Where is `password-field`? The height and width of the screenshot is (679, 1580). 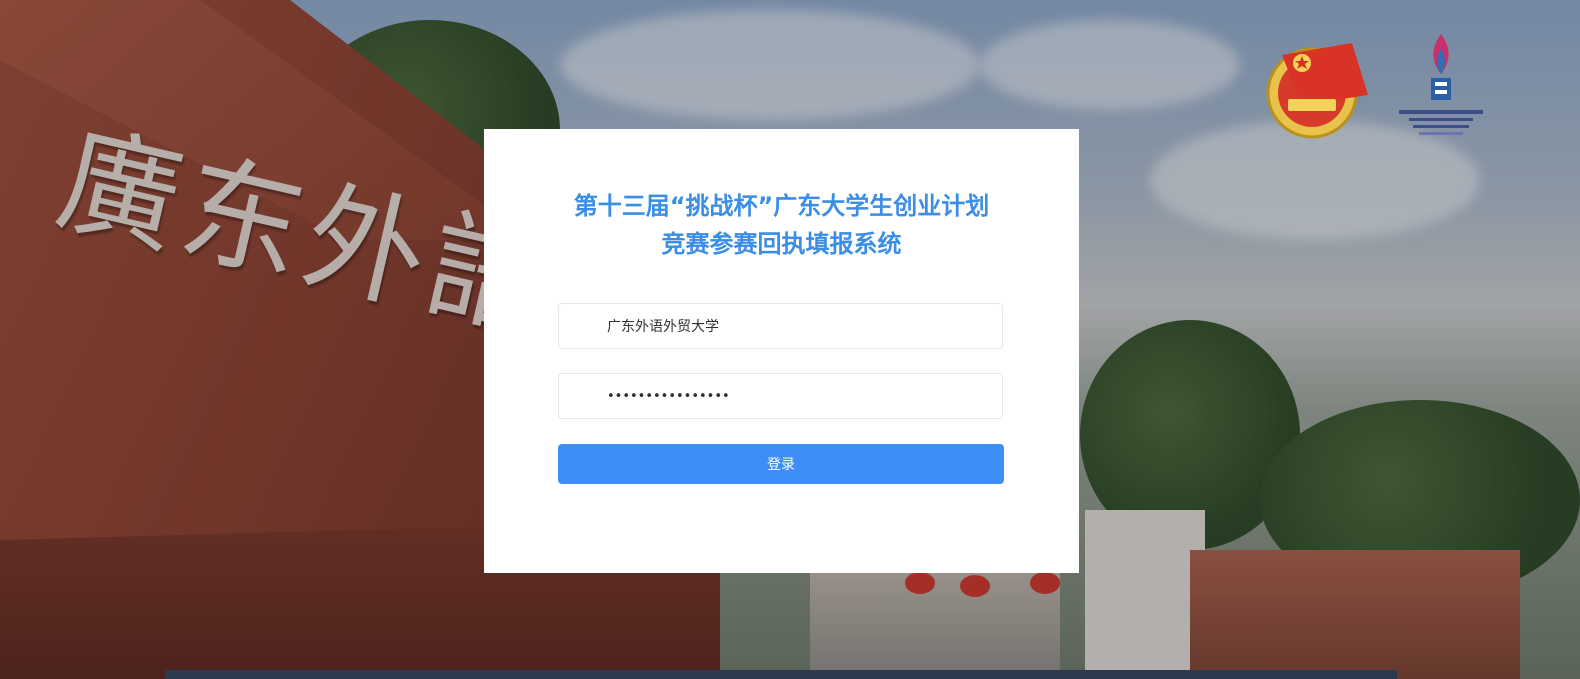 password-field is located at coordinates (780, 396).